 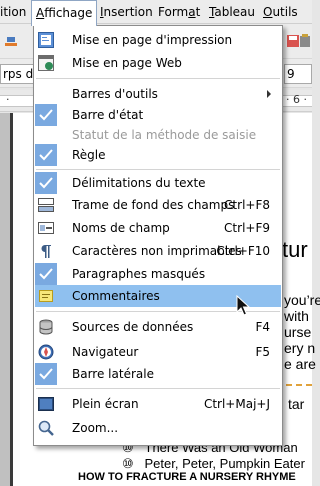 I want to click on menu-item-label: Paragraphes masqués, so click(x=139, y=274).